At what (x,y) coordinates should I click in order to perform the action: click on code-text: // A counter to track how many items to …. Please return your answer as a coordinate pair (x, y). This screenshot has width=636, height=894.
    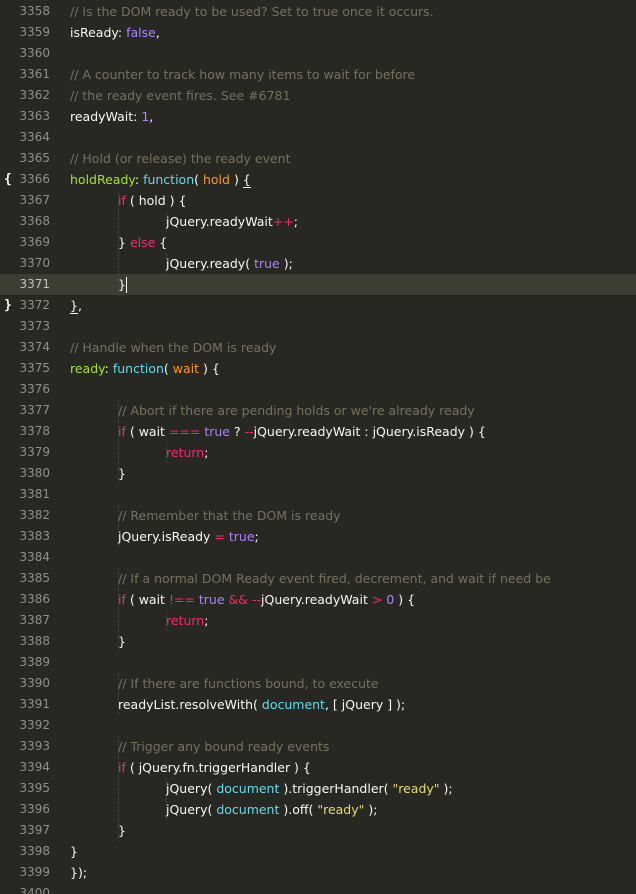
    Looking at the image, I should click on (242, 74).